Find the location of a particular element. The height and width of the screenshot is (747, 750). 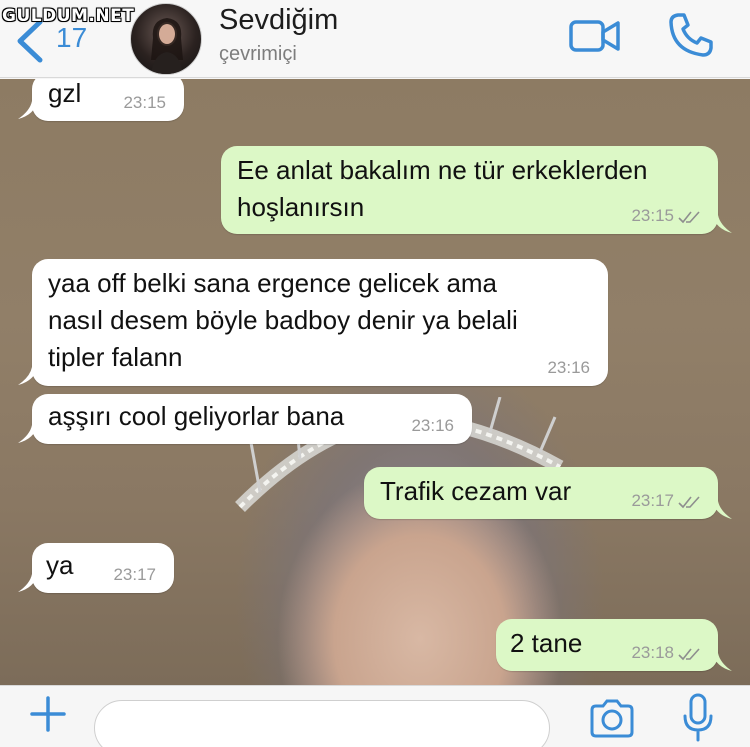

message-input is located at coordinates (322, 723).